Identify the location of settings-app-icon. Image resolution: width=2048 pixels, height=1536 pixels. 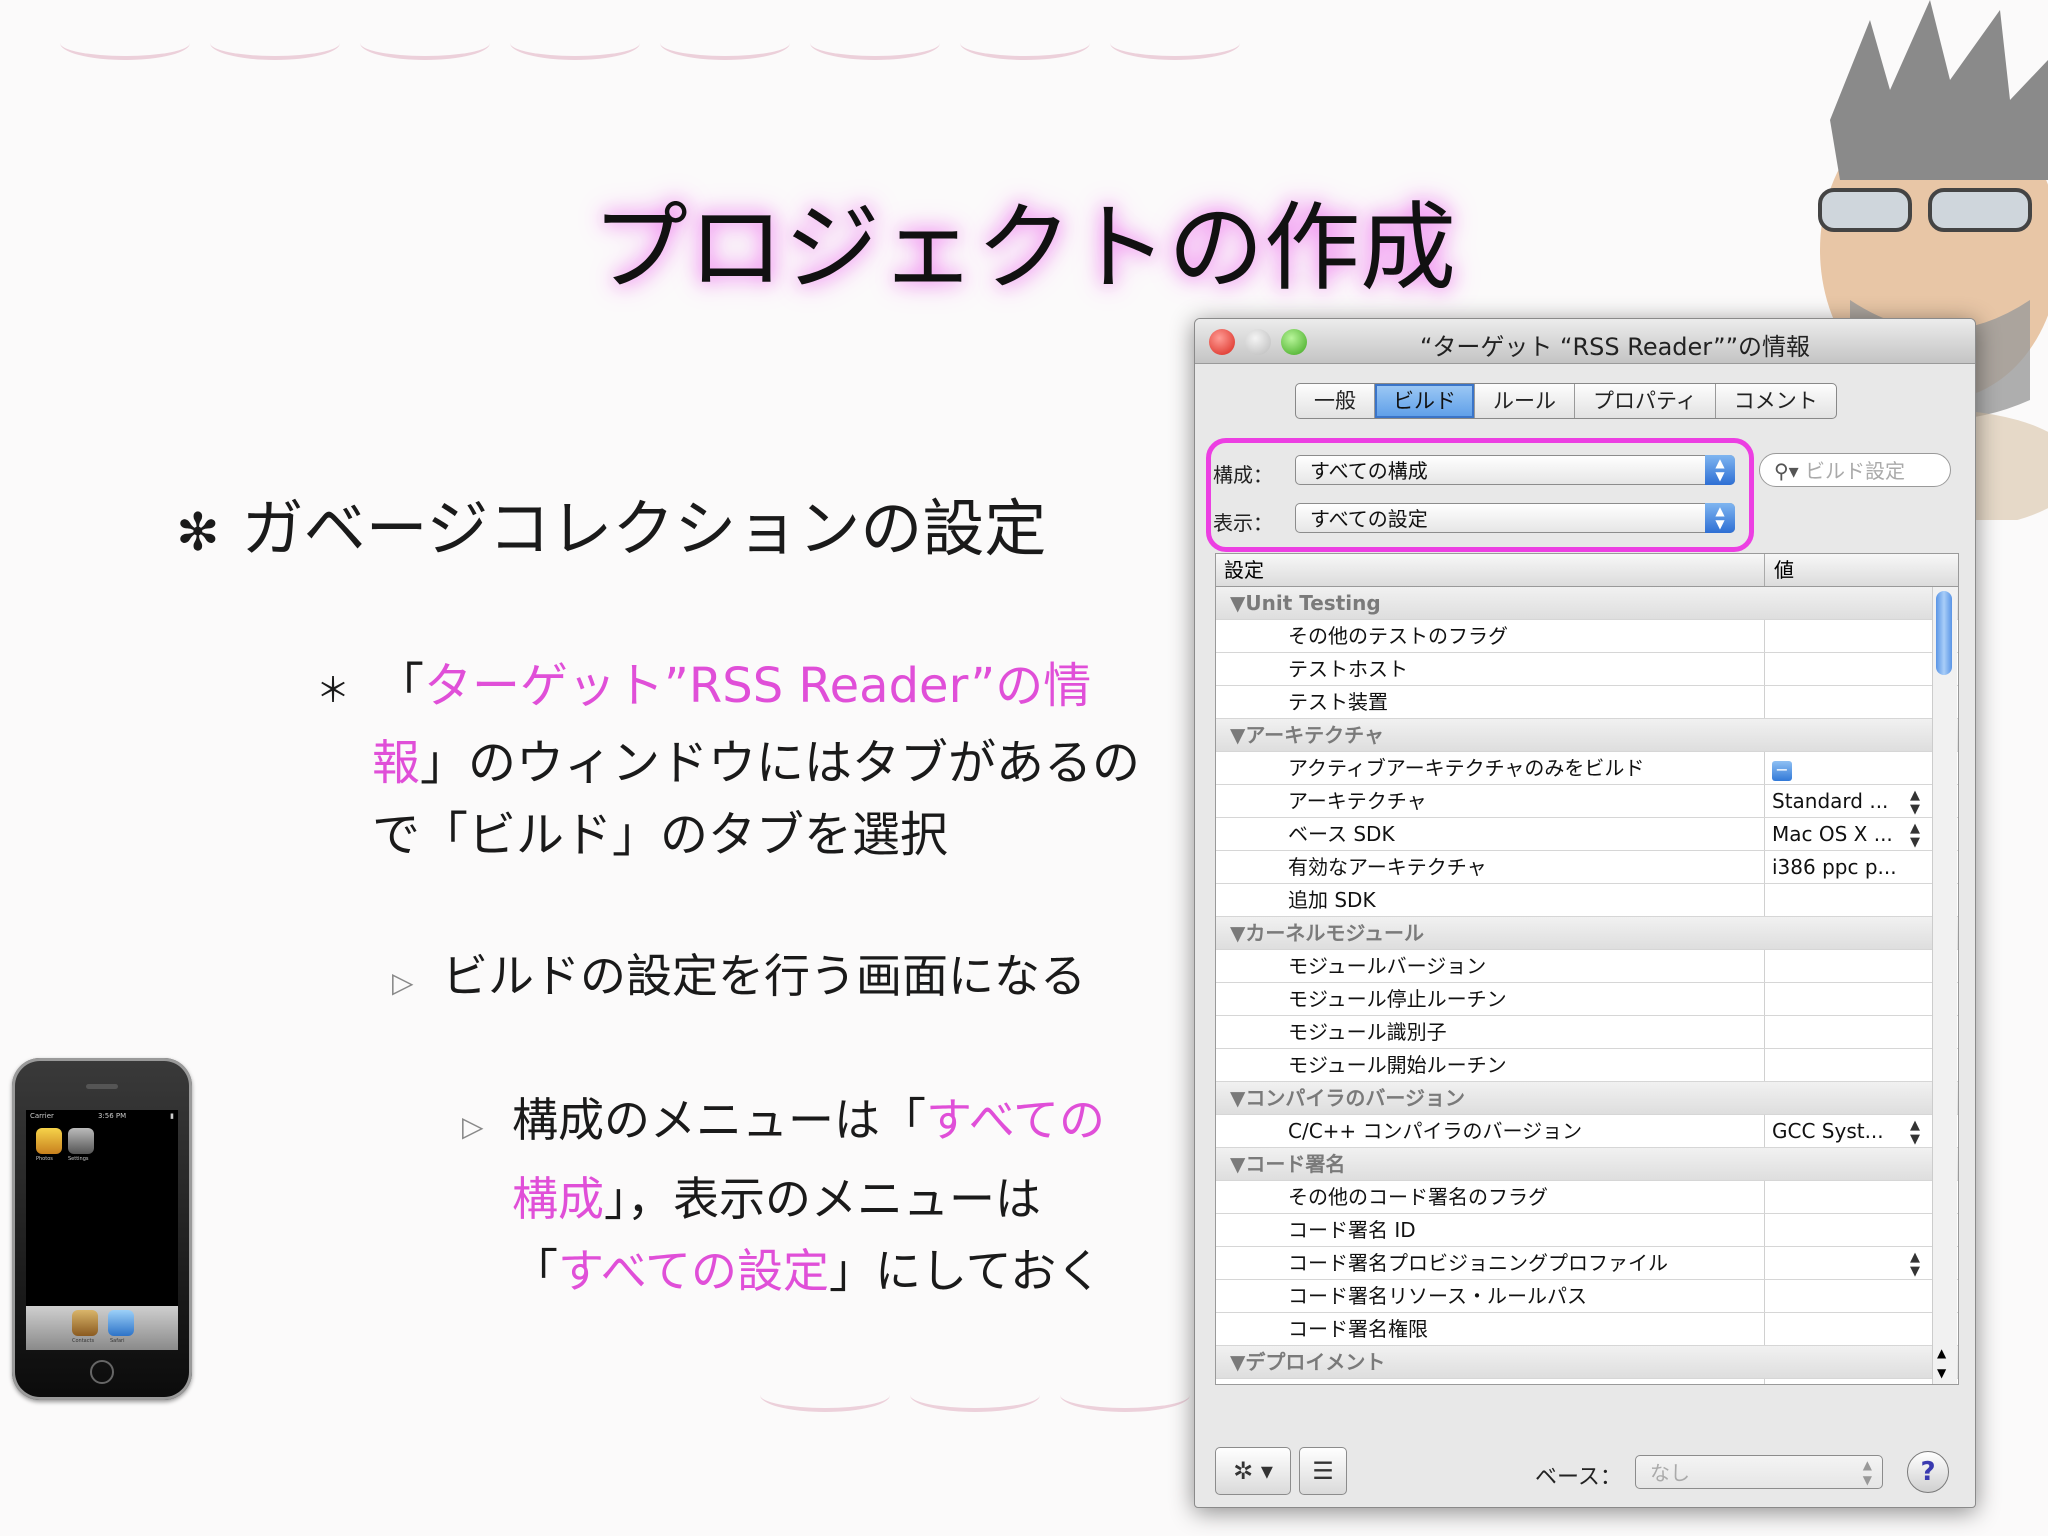
(81, 1141).